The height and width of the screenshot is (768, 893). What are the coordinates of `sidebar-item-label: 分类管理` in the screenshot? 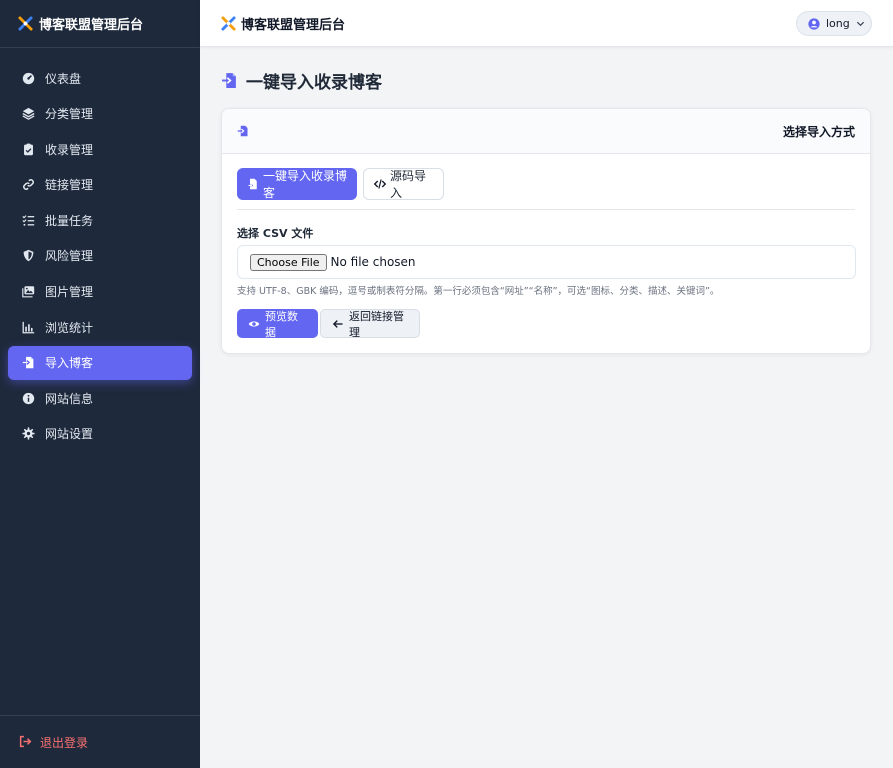 It's located at (69, 114).